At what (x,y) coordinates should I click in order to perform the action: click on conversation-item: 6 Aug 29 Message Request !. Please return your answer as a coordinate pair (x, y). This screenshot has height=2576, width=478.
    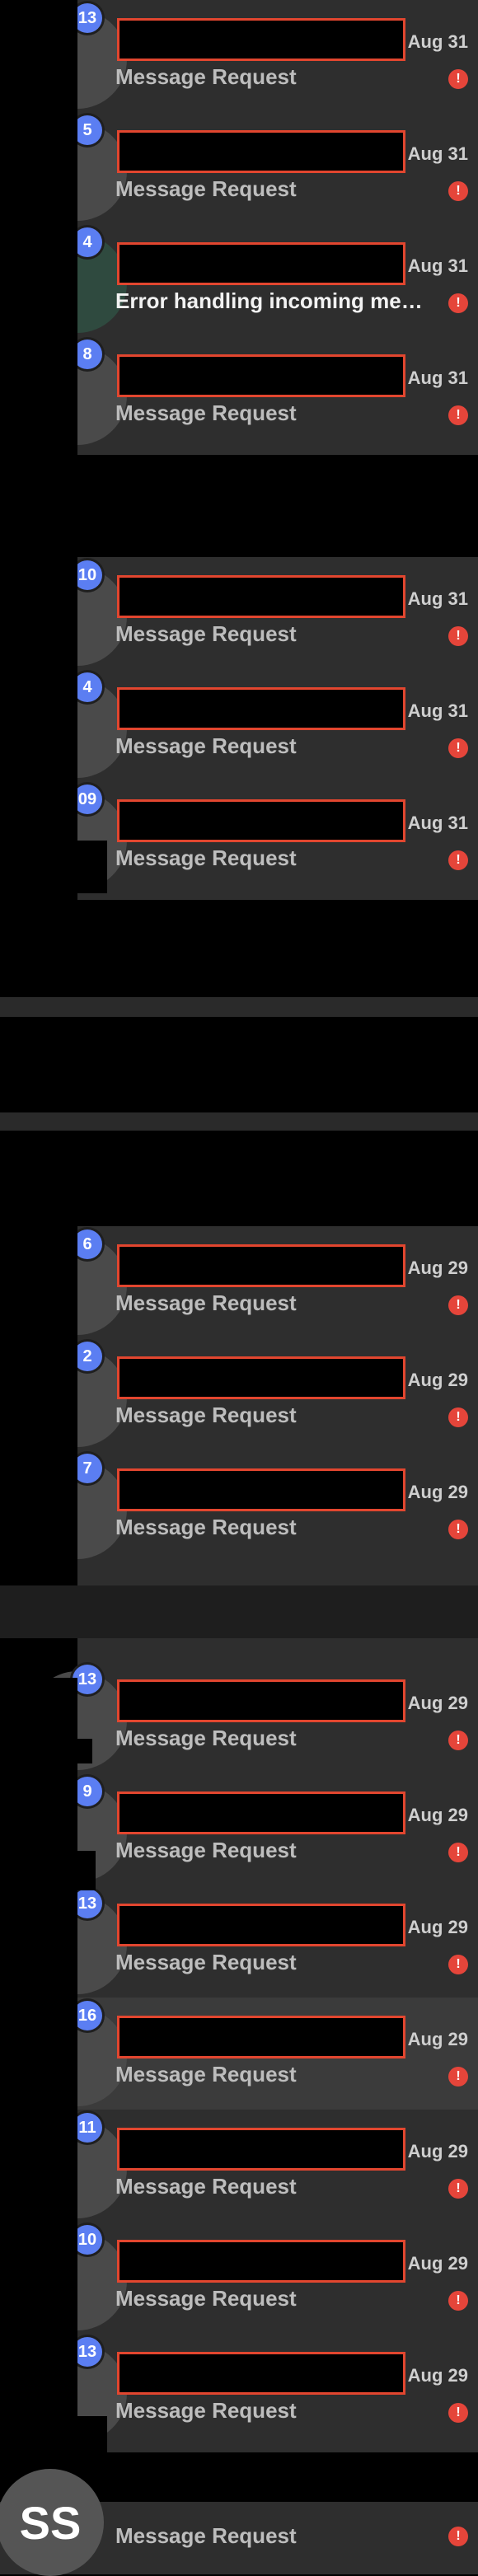
    Looking at the image, I should click on (253, 1282).